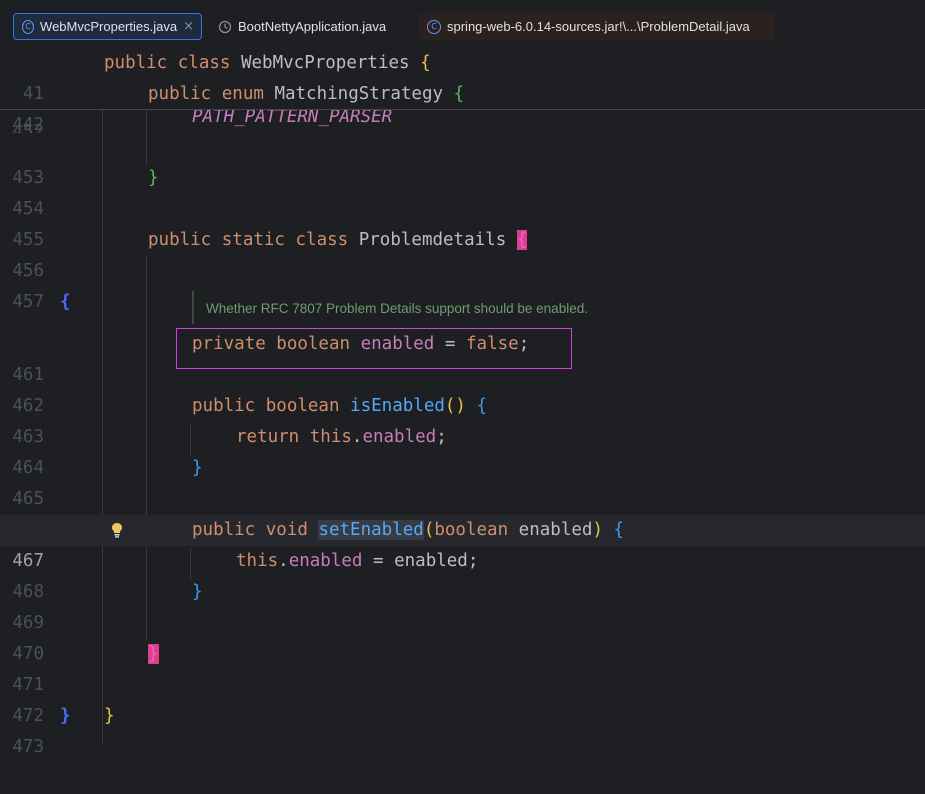  Describe the element at coordinates (597, 530) in the screenshot. I see `paren: )` at that location.